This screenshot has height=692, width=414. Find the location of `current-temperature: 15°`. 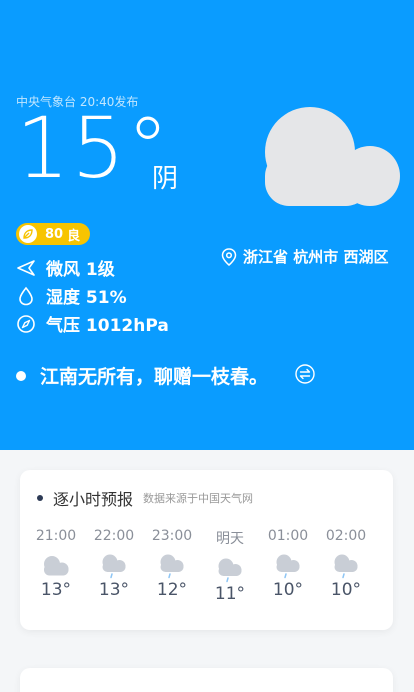

current-temperature: 15° is located at coordinates (93, 148).